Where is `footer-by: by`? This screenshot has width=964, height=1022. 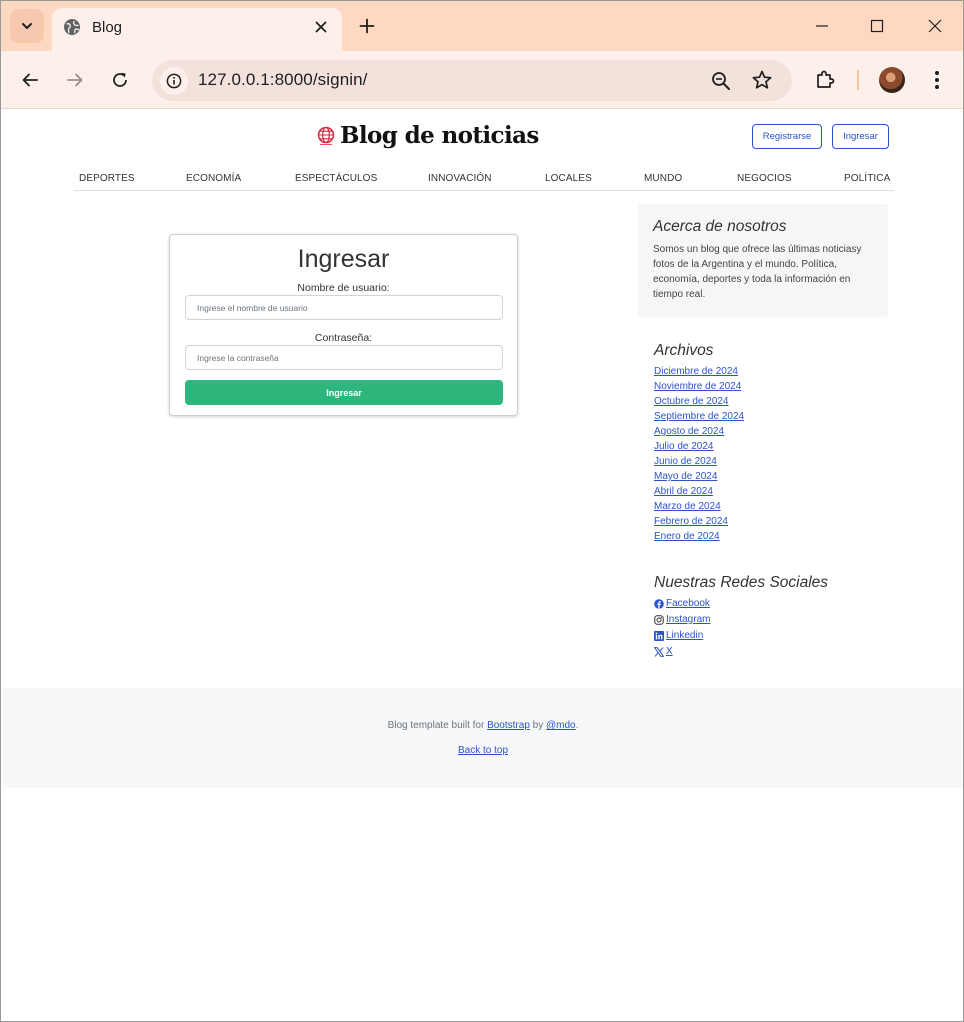 footer-by: by is located at coordinates (538, 725).